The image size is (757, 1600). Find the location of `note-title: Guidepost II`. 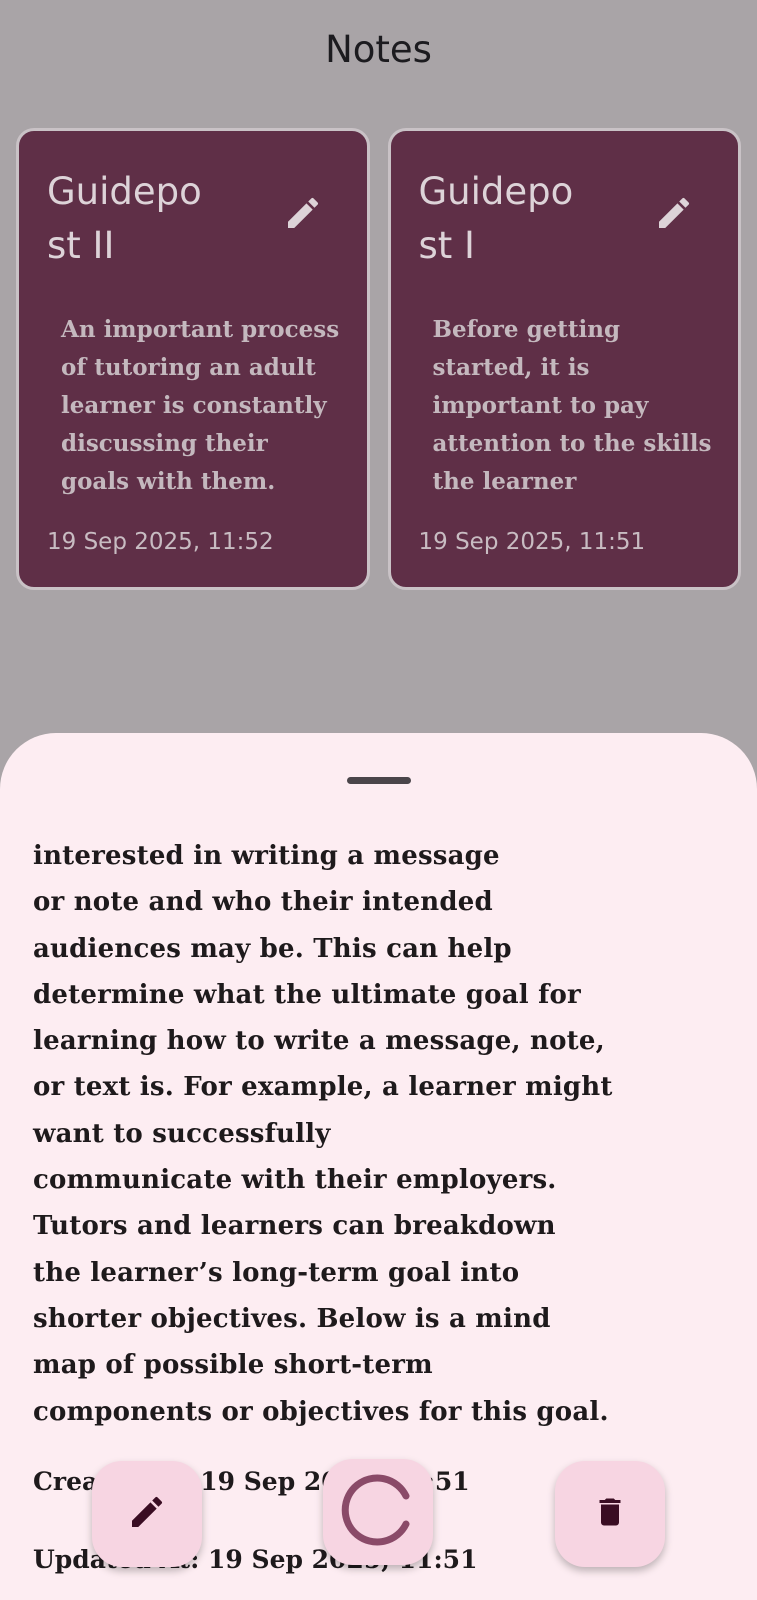

note-title: Guidepost II is located at coordinates (124, 218).